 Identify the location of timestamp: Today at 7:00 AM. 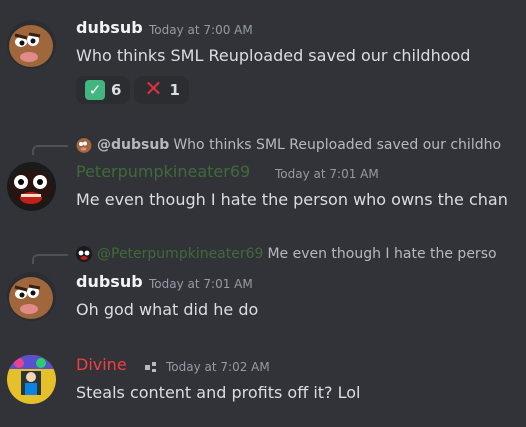
(201, 30).